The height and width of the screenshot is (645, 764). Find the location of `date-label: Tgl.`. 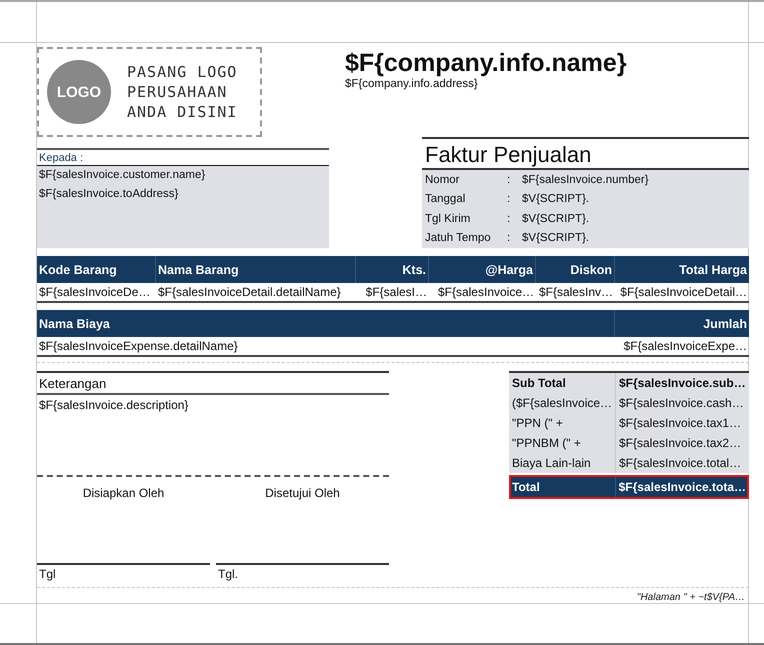

date-label: Tgl. is located at coordinates (228, 574).